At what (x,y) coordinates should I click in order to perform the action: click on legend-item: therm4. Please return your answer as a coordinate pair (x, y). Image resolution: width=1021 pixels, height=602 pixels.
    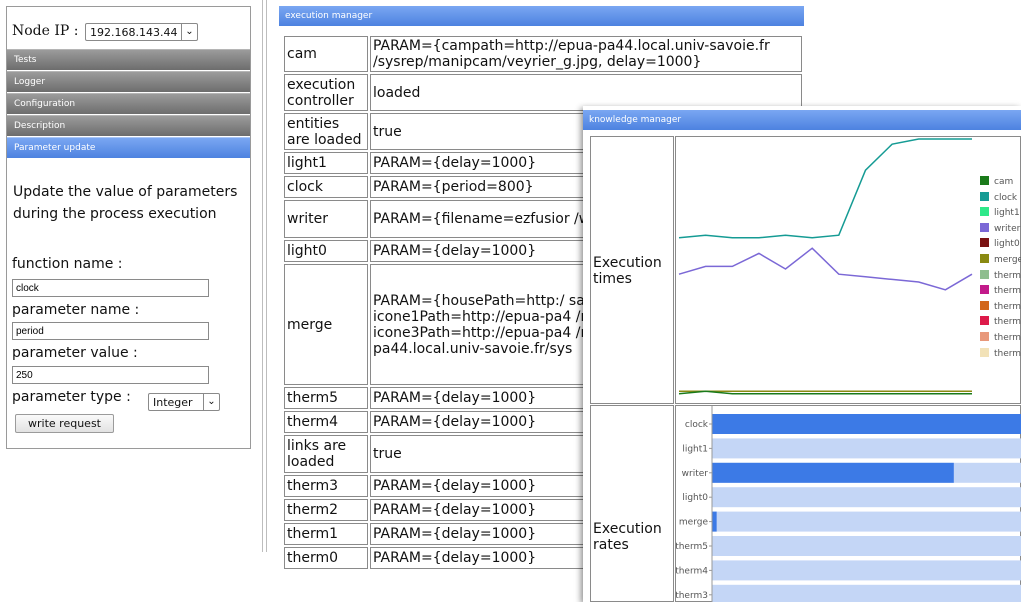
    Looking at the image, I should click on (1000, 290).